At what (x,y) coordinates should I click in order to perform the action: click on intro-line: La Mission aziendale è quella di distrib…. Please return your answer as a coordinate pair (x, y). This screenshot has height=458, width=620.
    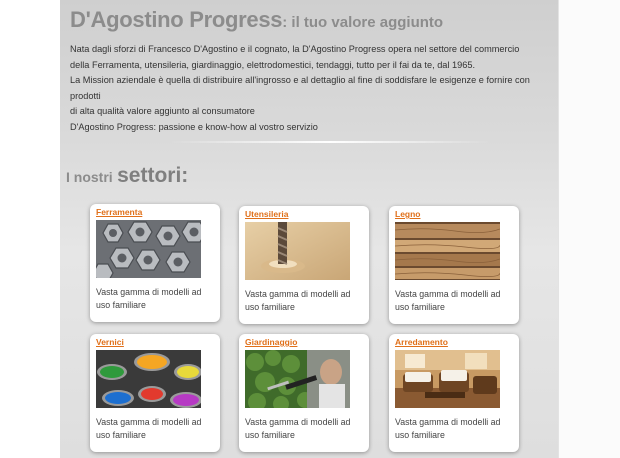
    Looking at the image, I should click on (300, 88).